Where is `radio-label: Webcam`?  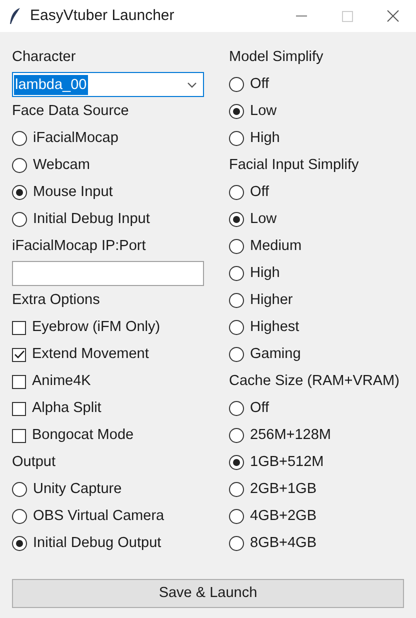
radio-label: Webcam is located at coordinates (61, 165).